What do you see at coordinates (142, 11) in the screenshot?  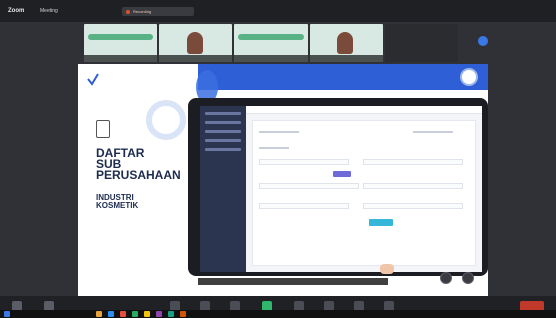 I see `recording-label: Recording` at bounding box center [142, 11].